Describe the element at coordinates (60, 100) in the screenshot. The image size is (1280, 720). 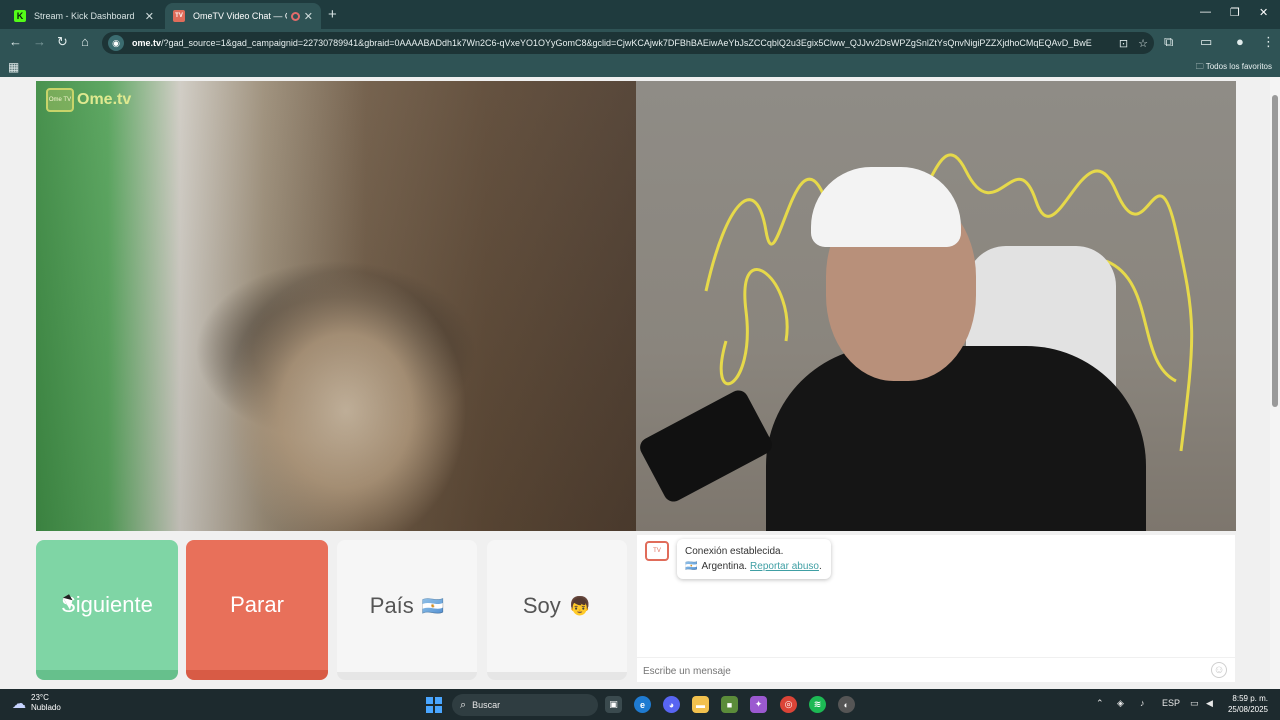
I see `tv-logo-icon: Ome TV` at that location.